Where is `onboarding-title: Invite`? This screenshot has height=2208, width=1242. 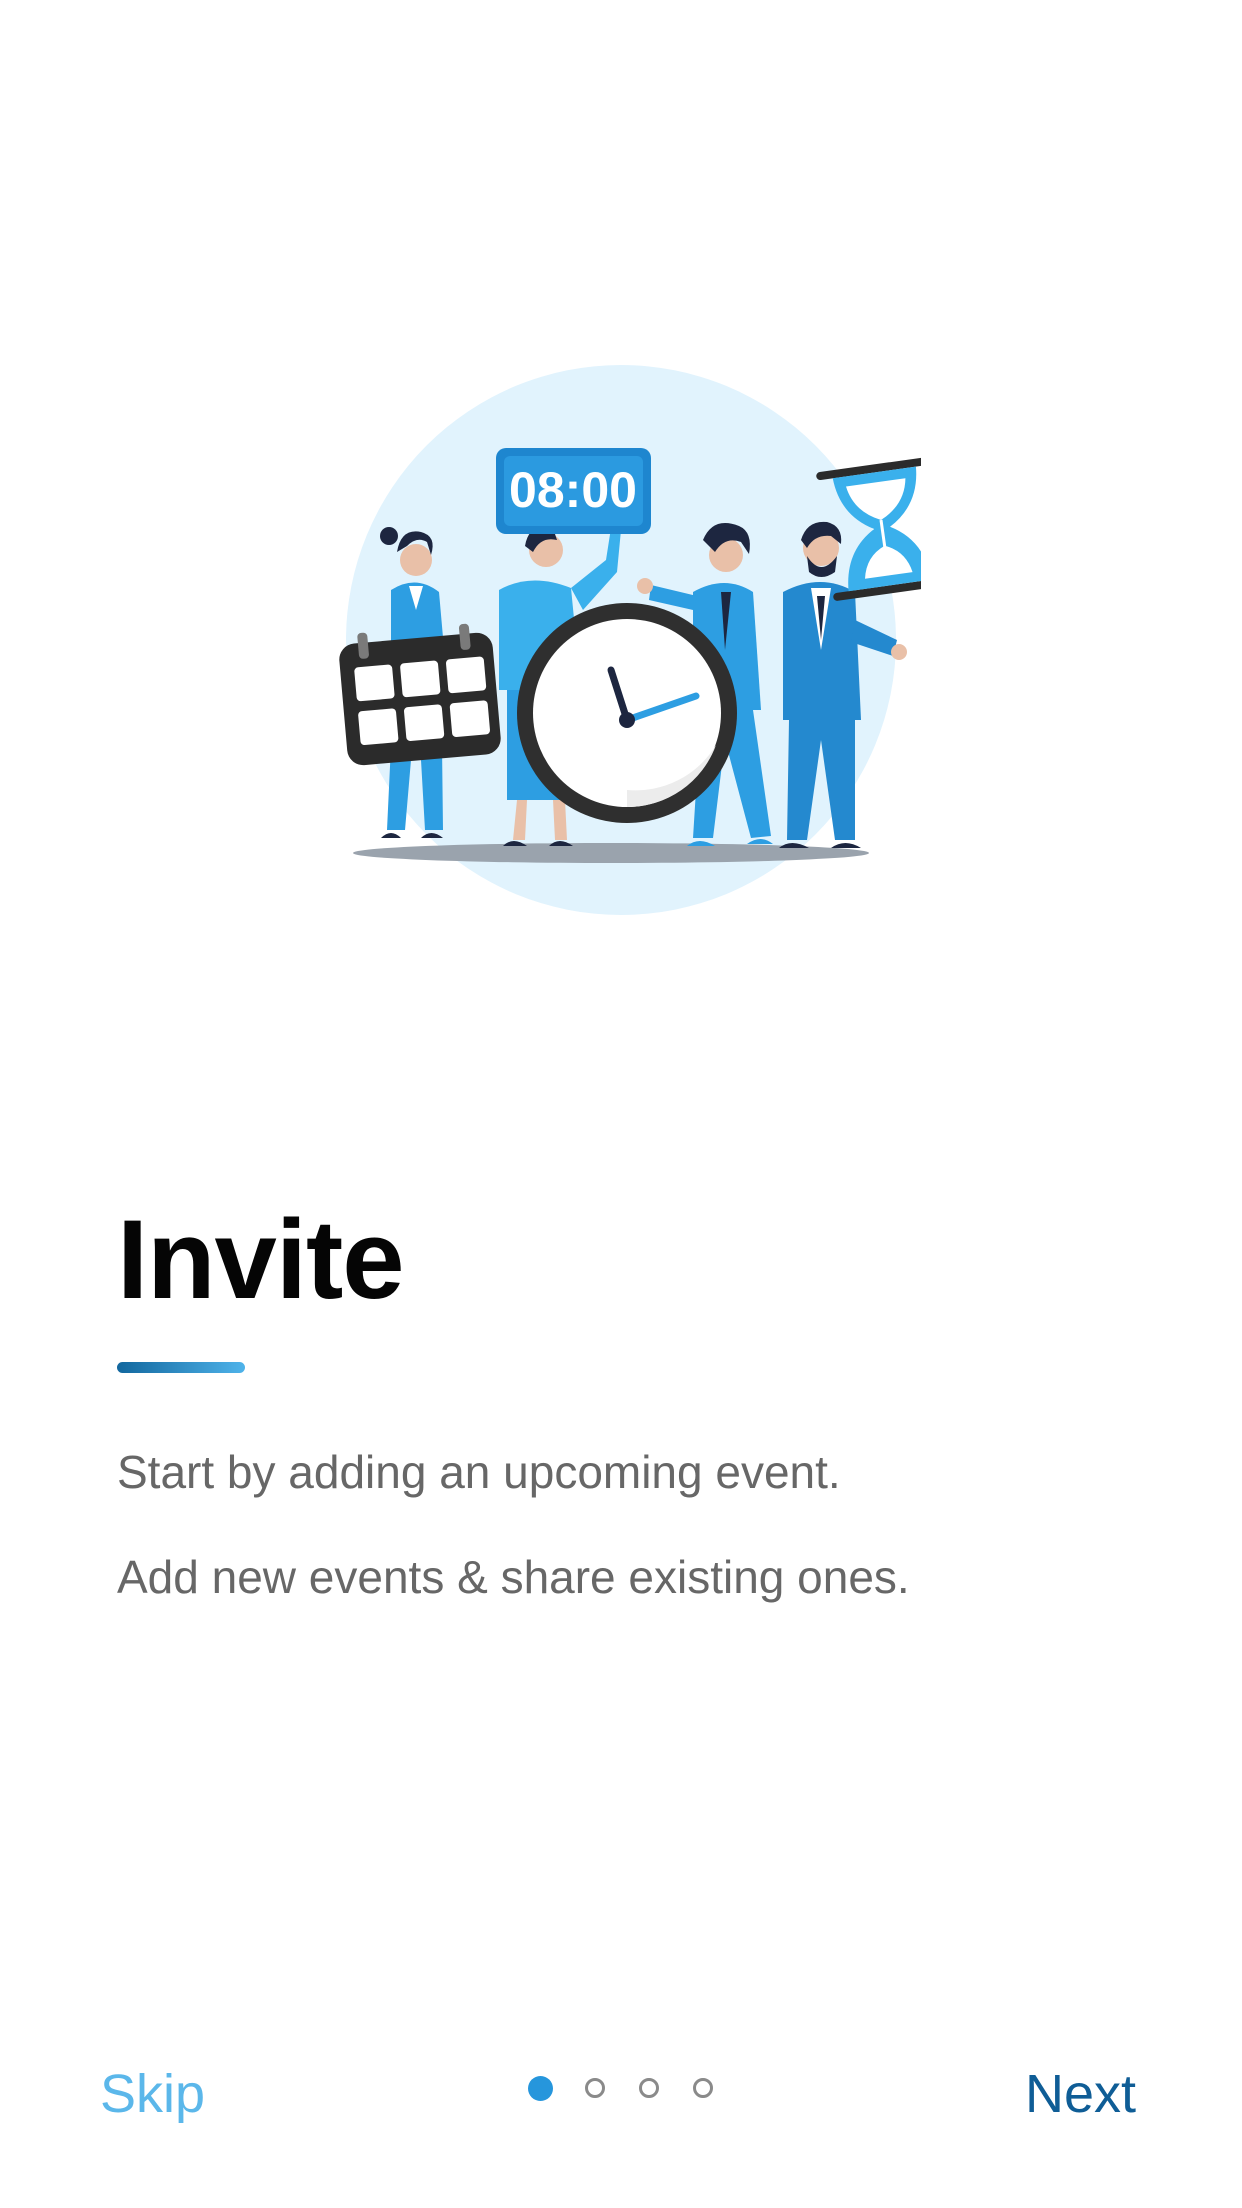 onboarding-title: Invite is located at coordinates (261, 1259).